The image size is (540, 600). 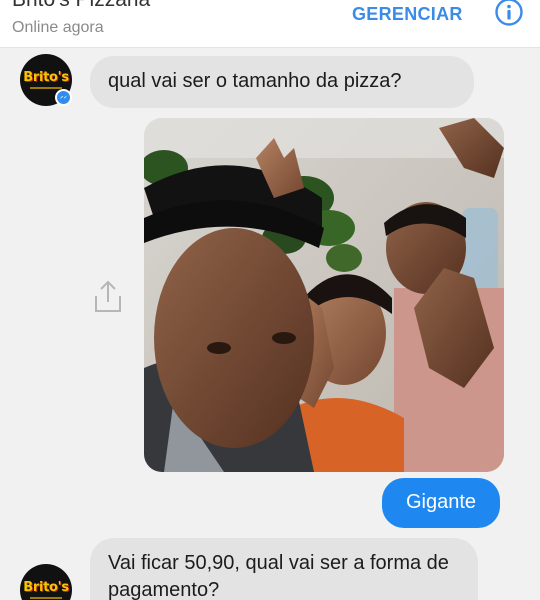 I want to click on chat-header: Brito's Pizzaria Online agora GERENCIAR, so click(x=270, y=24).